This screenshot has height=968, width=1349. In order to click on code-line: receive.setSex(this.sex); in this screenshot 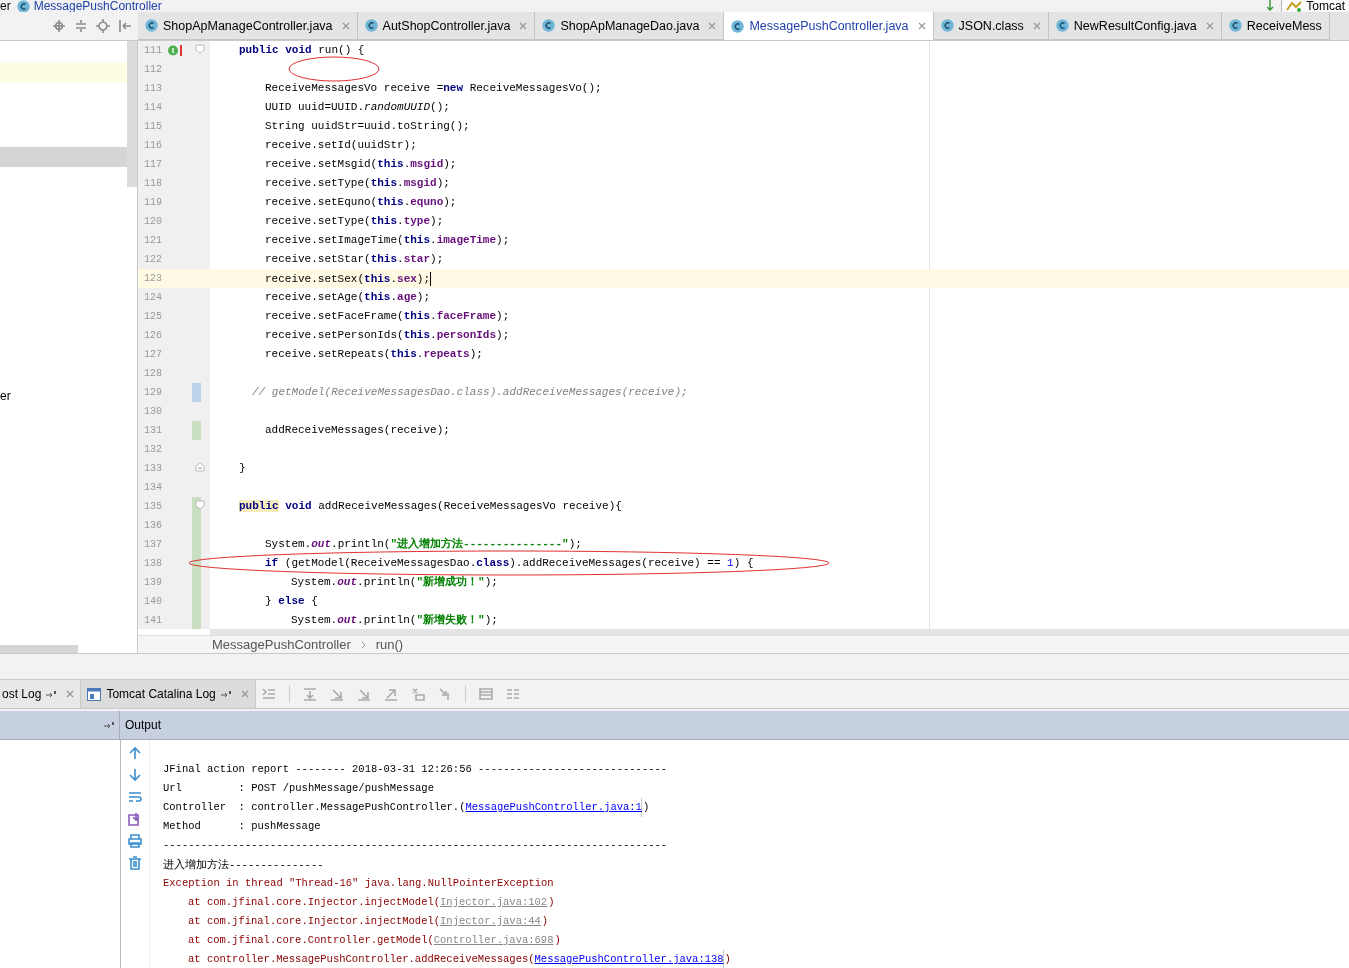, I will do `click(348, 278)`.